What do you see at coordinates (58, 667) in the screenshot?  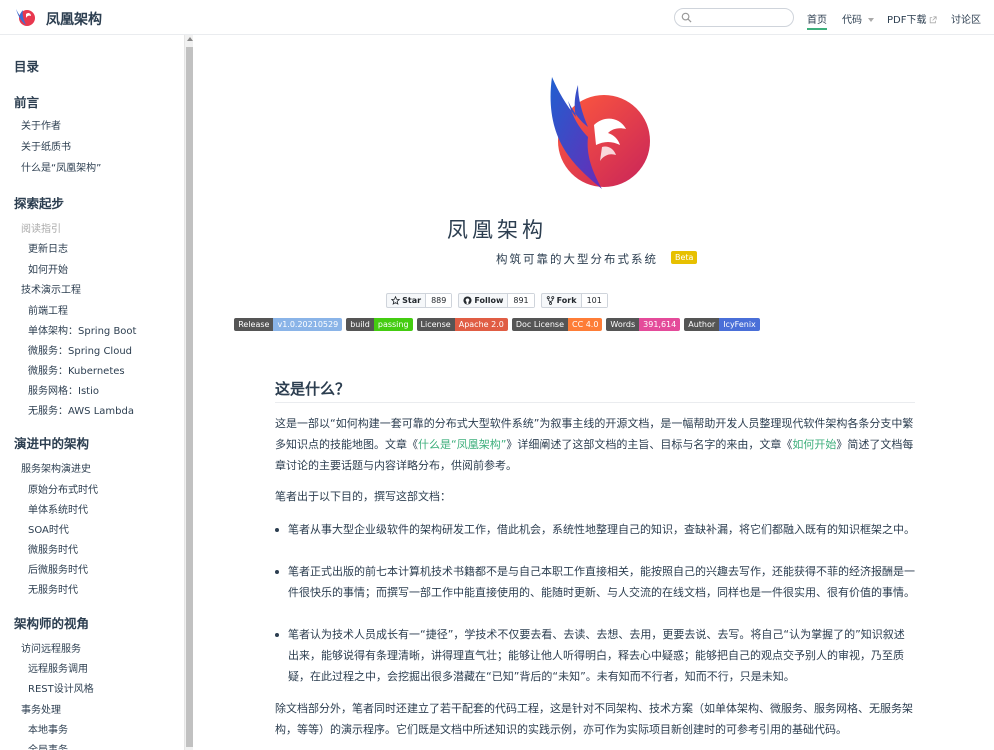 I see `sidebar-item-rpc: 远程服务调用` at bounding box center [58, 667].